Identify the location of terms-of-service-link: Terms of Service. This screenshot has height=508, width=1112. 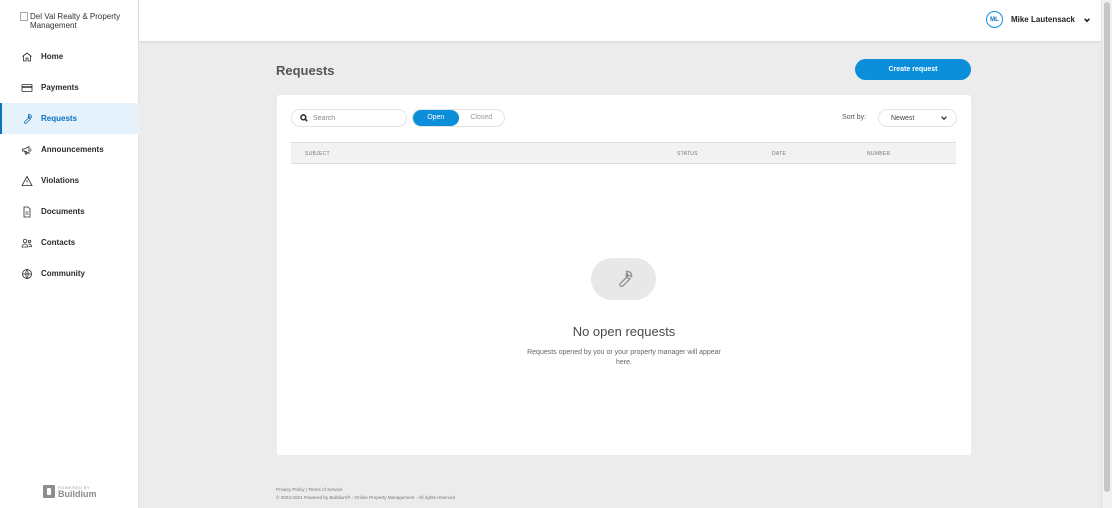
(325, 489).